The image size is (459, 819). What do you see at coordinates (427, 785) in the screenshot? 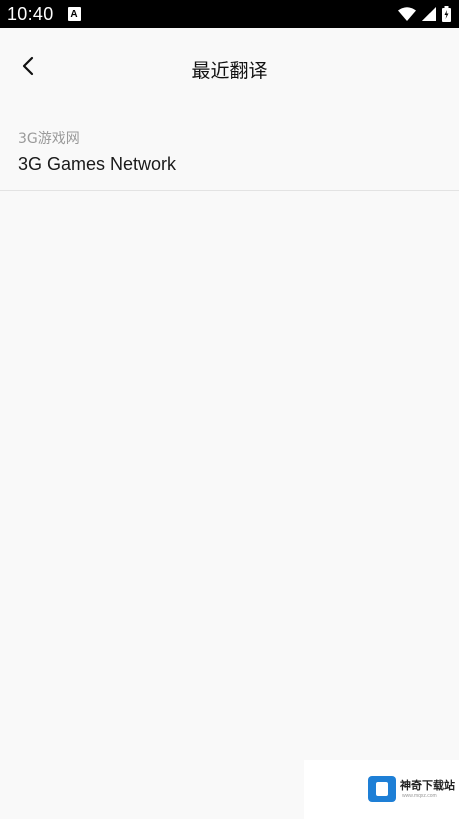
I see `watermark-name: 神奇下载站` at bounding box center [427, 785].